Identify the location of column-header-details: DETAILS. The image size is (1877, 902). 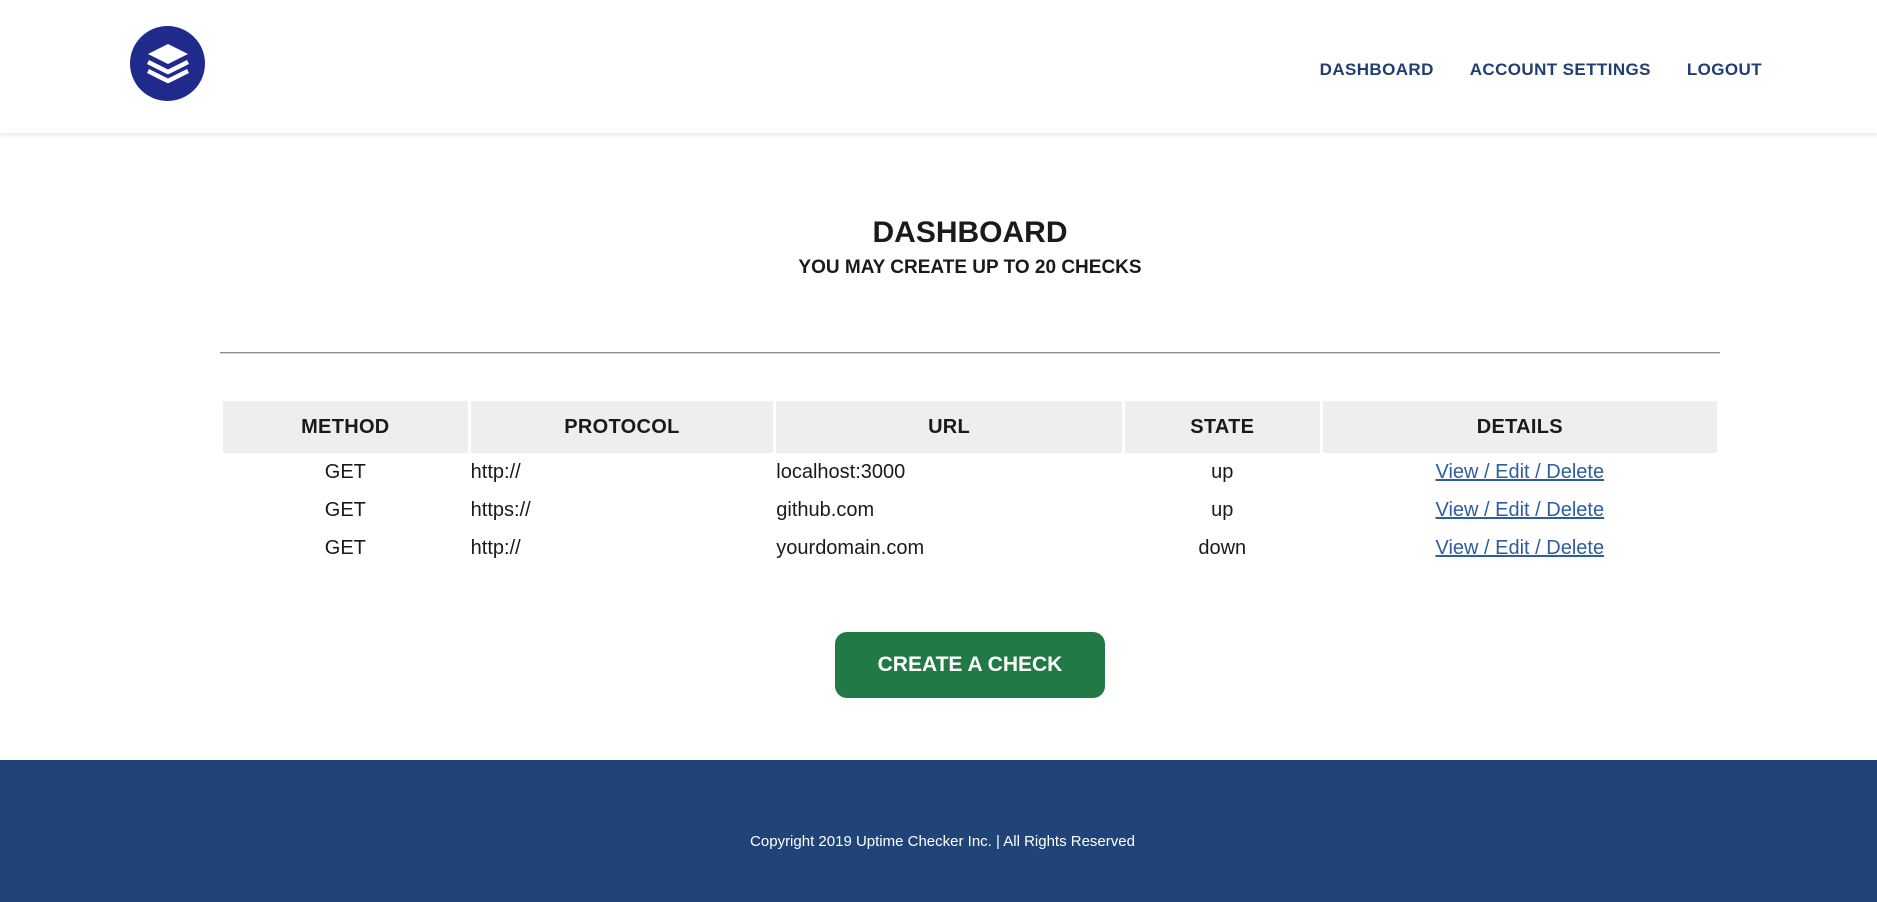
(1519, 427).